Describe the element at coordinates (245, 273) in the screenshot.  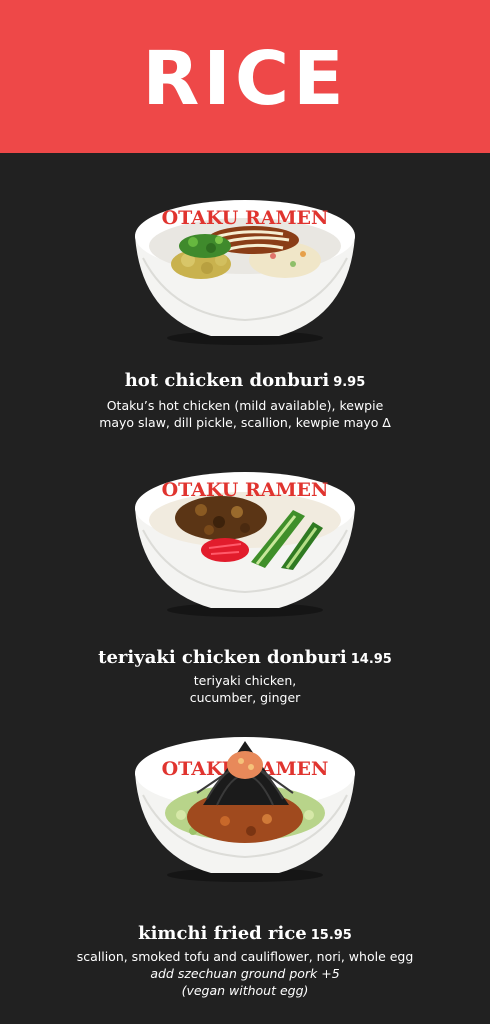
I see `hot-chicken-donburi-photo: OTAKU RAMEN` at that location.